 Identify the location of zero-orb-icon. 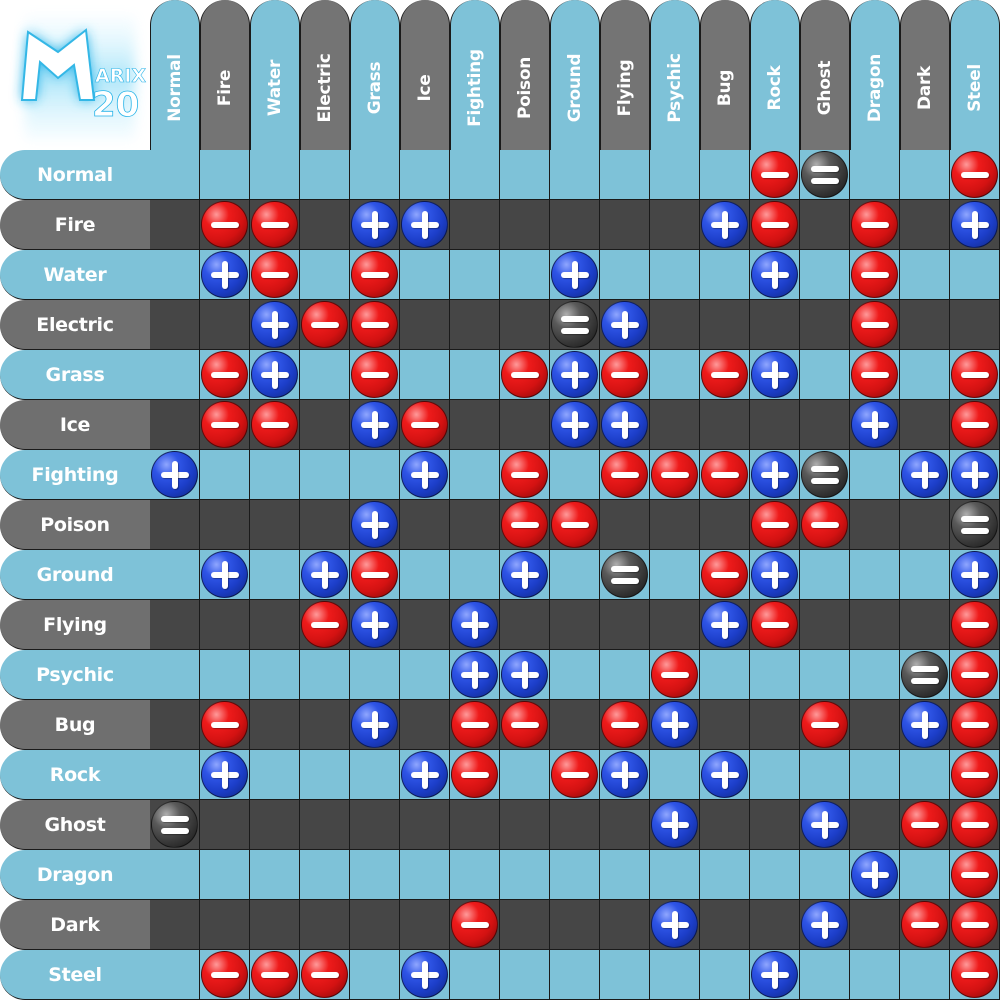
(824, 474).